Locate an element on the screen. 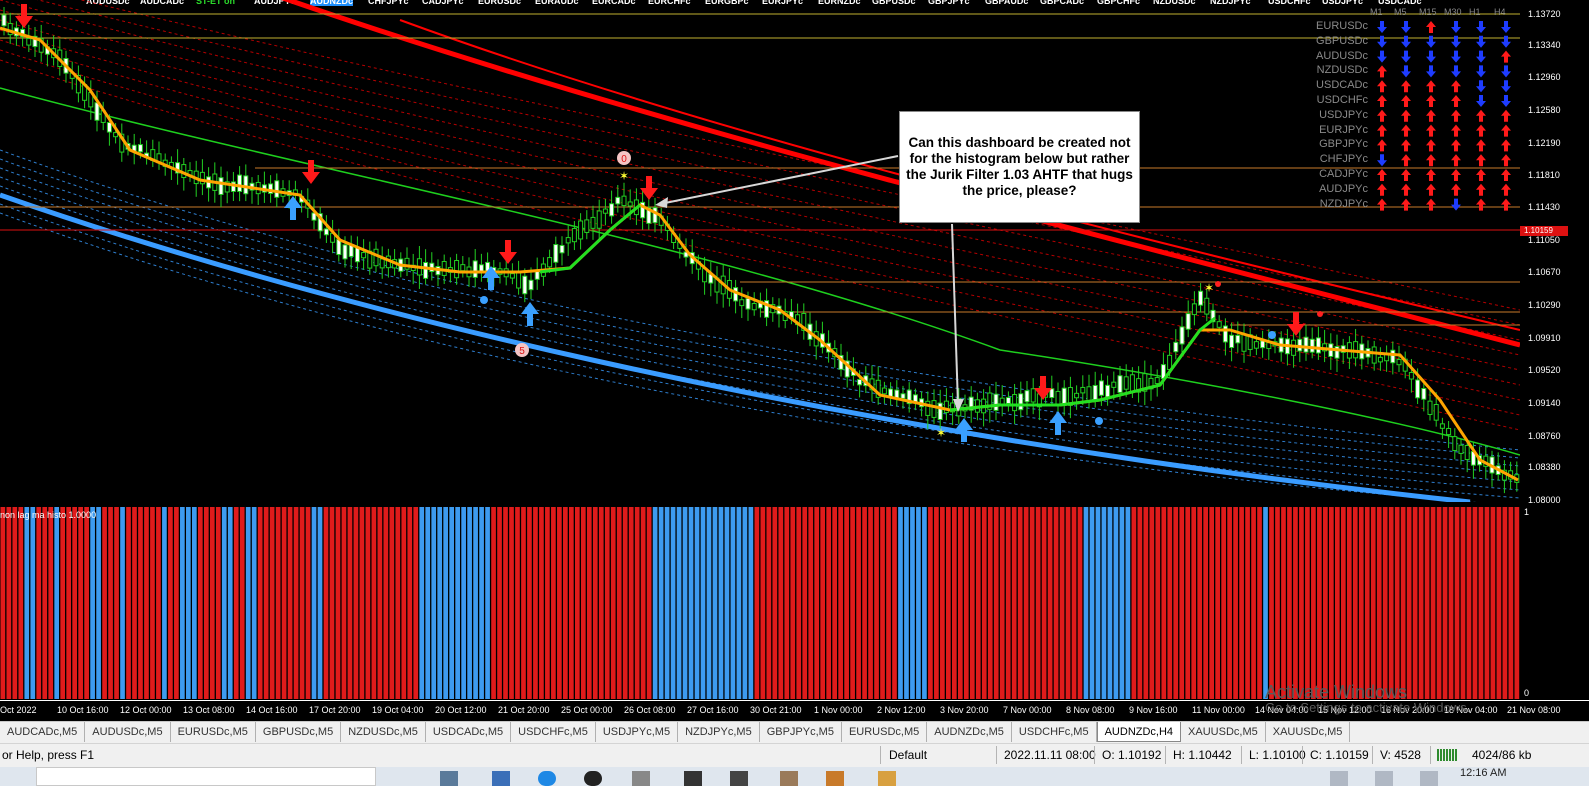 The image size is (1589, 786). price-tick-label: 1.11810 is located at coordinates (1544, 175).